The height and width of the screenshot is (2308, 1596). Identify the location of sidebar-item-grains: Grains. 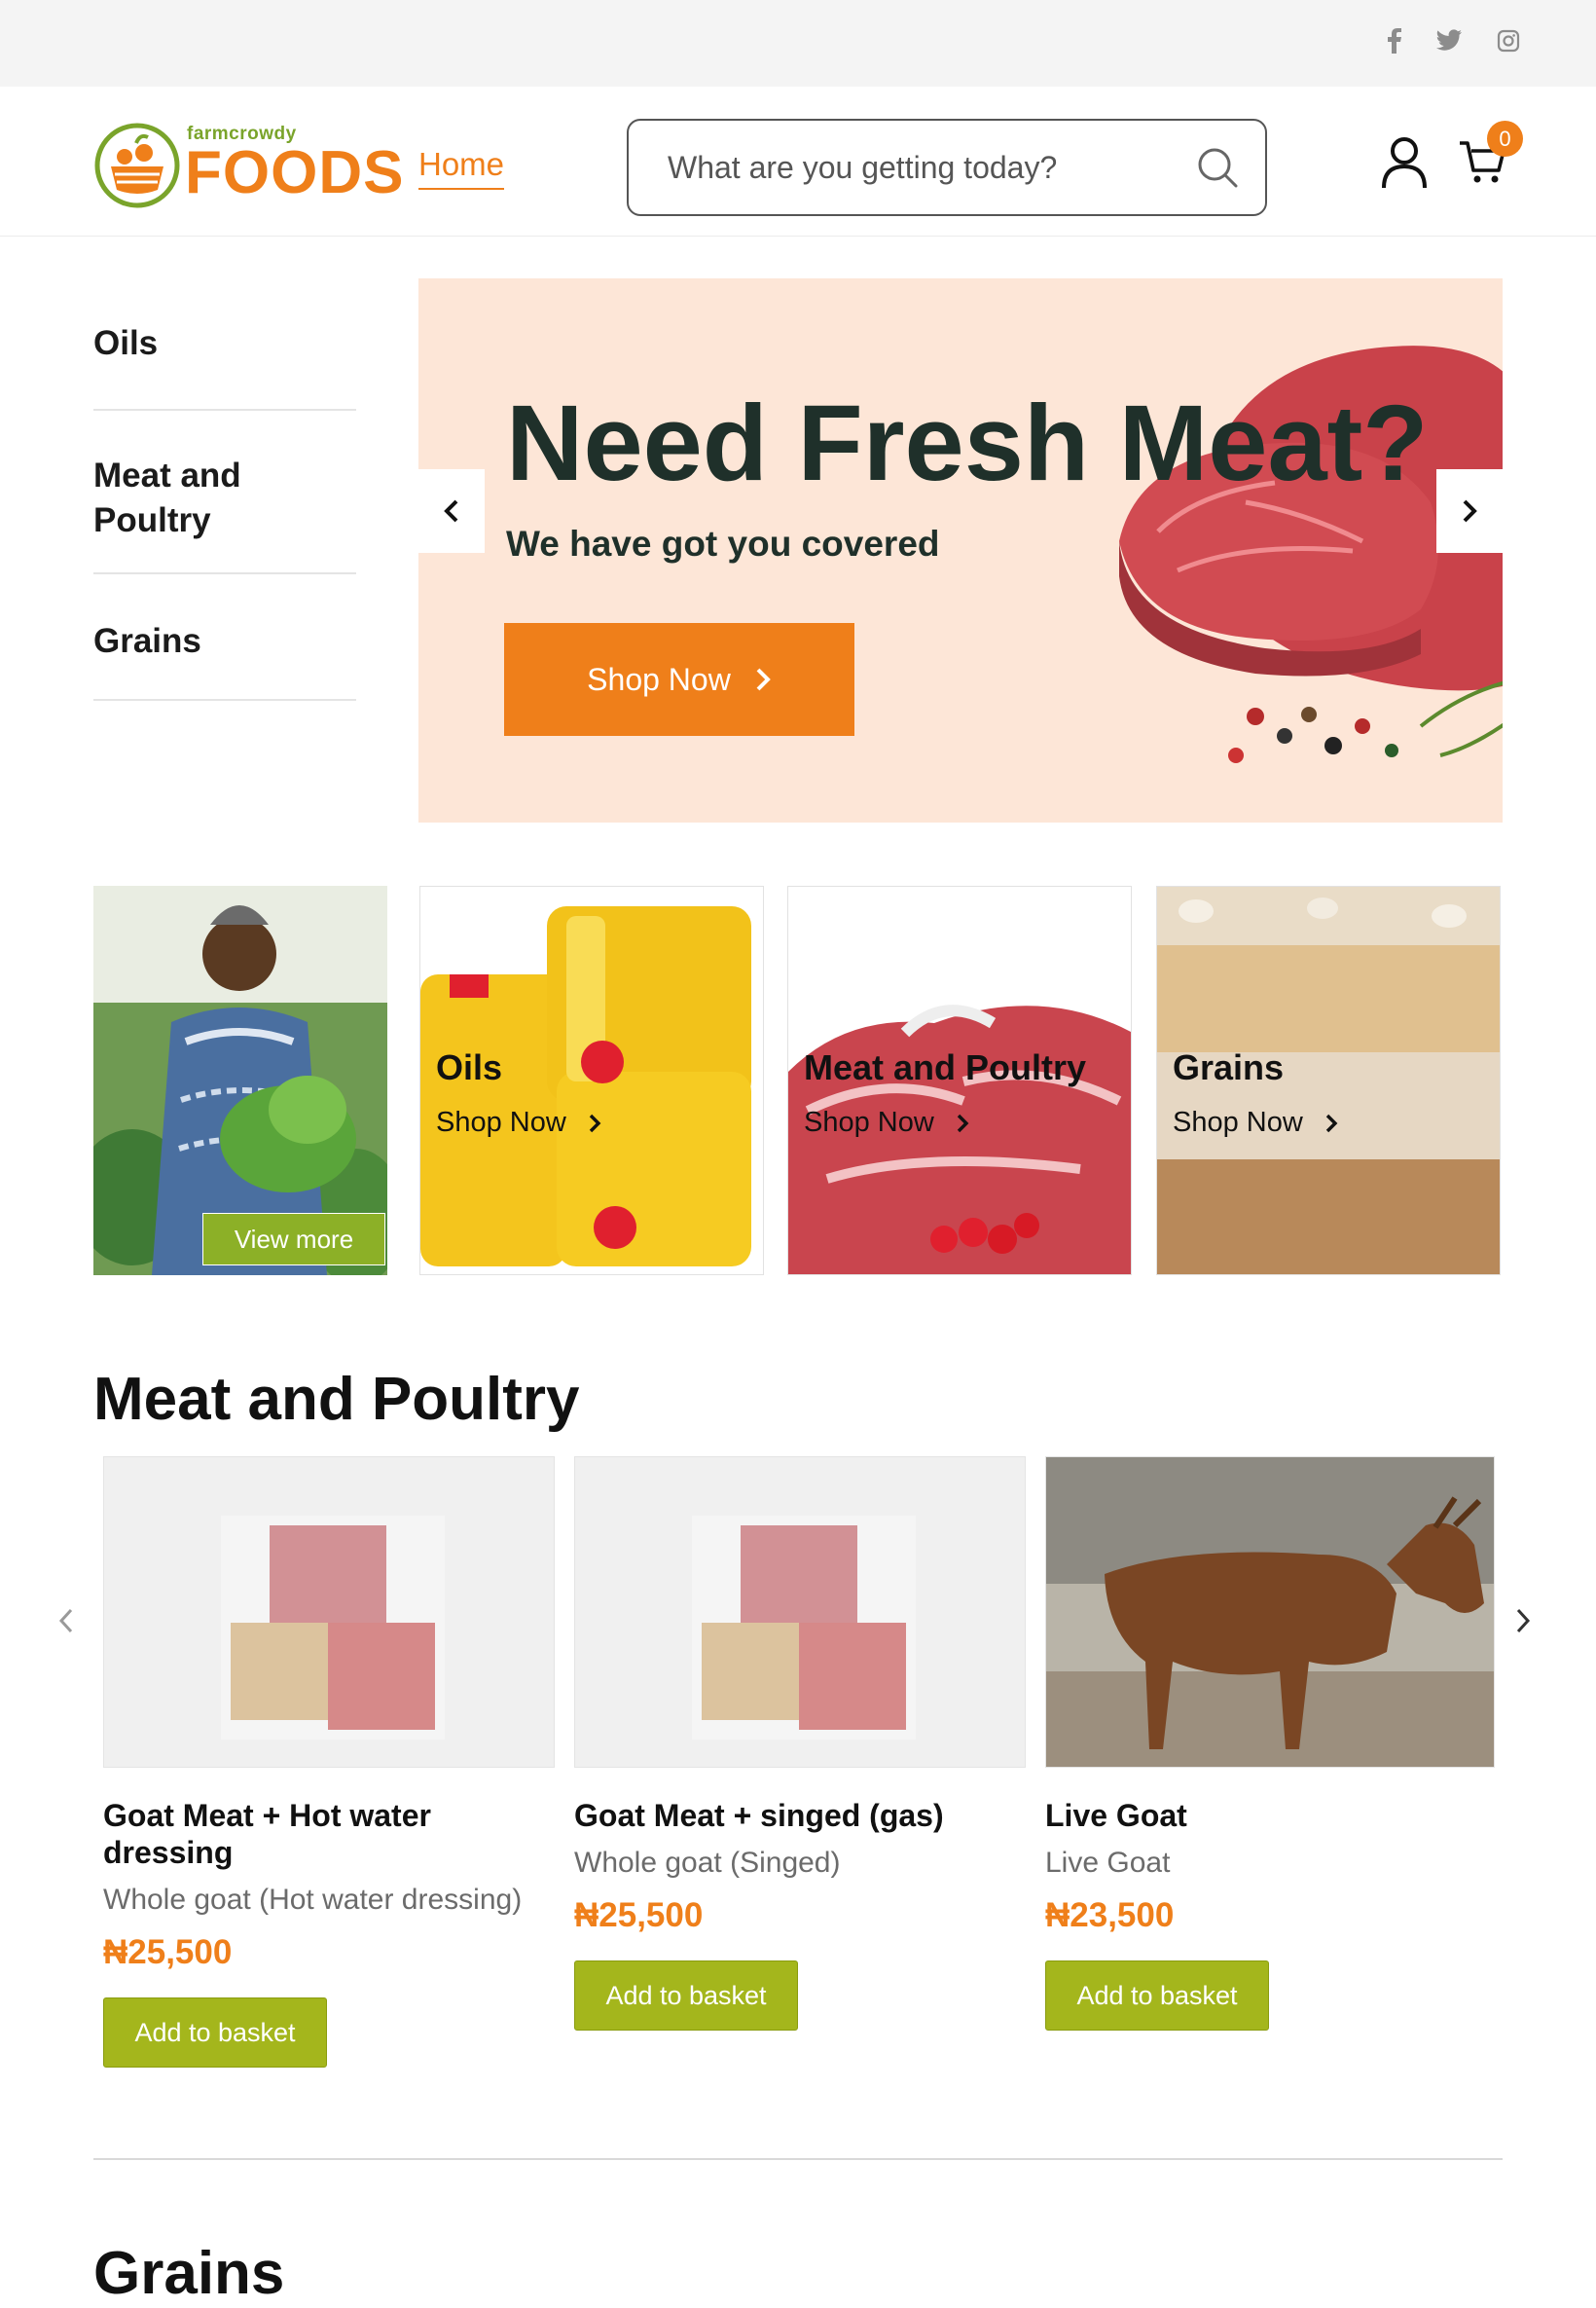
(224, 637).